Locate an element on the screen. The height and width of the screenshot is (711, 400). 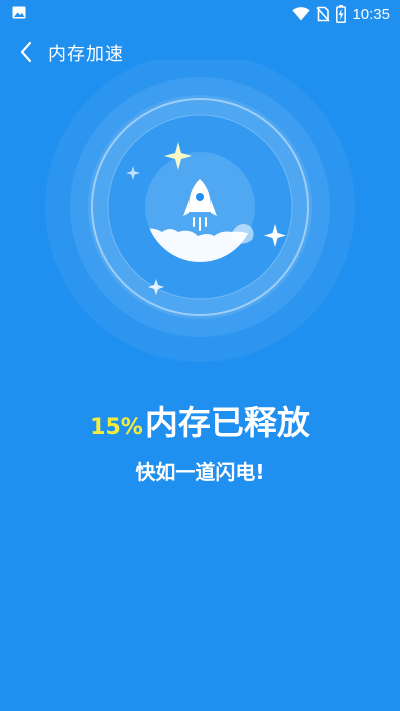
speed-subtitle: 快如一道闪电! is located at coordinates (200, 472).